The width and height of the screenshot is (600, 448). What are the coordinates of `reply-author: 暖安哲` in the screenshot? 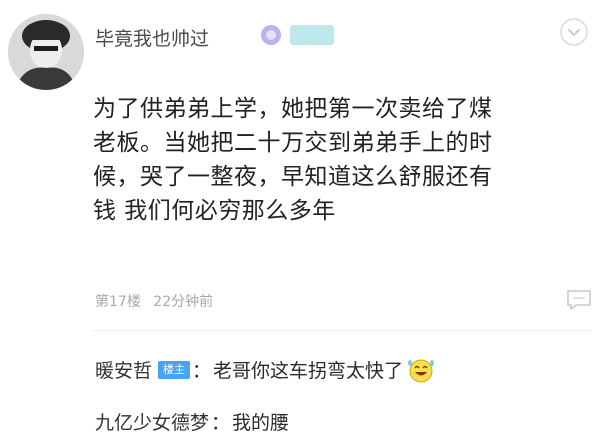 It's located at (123, 369).